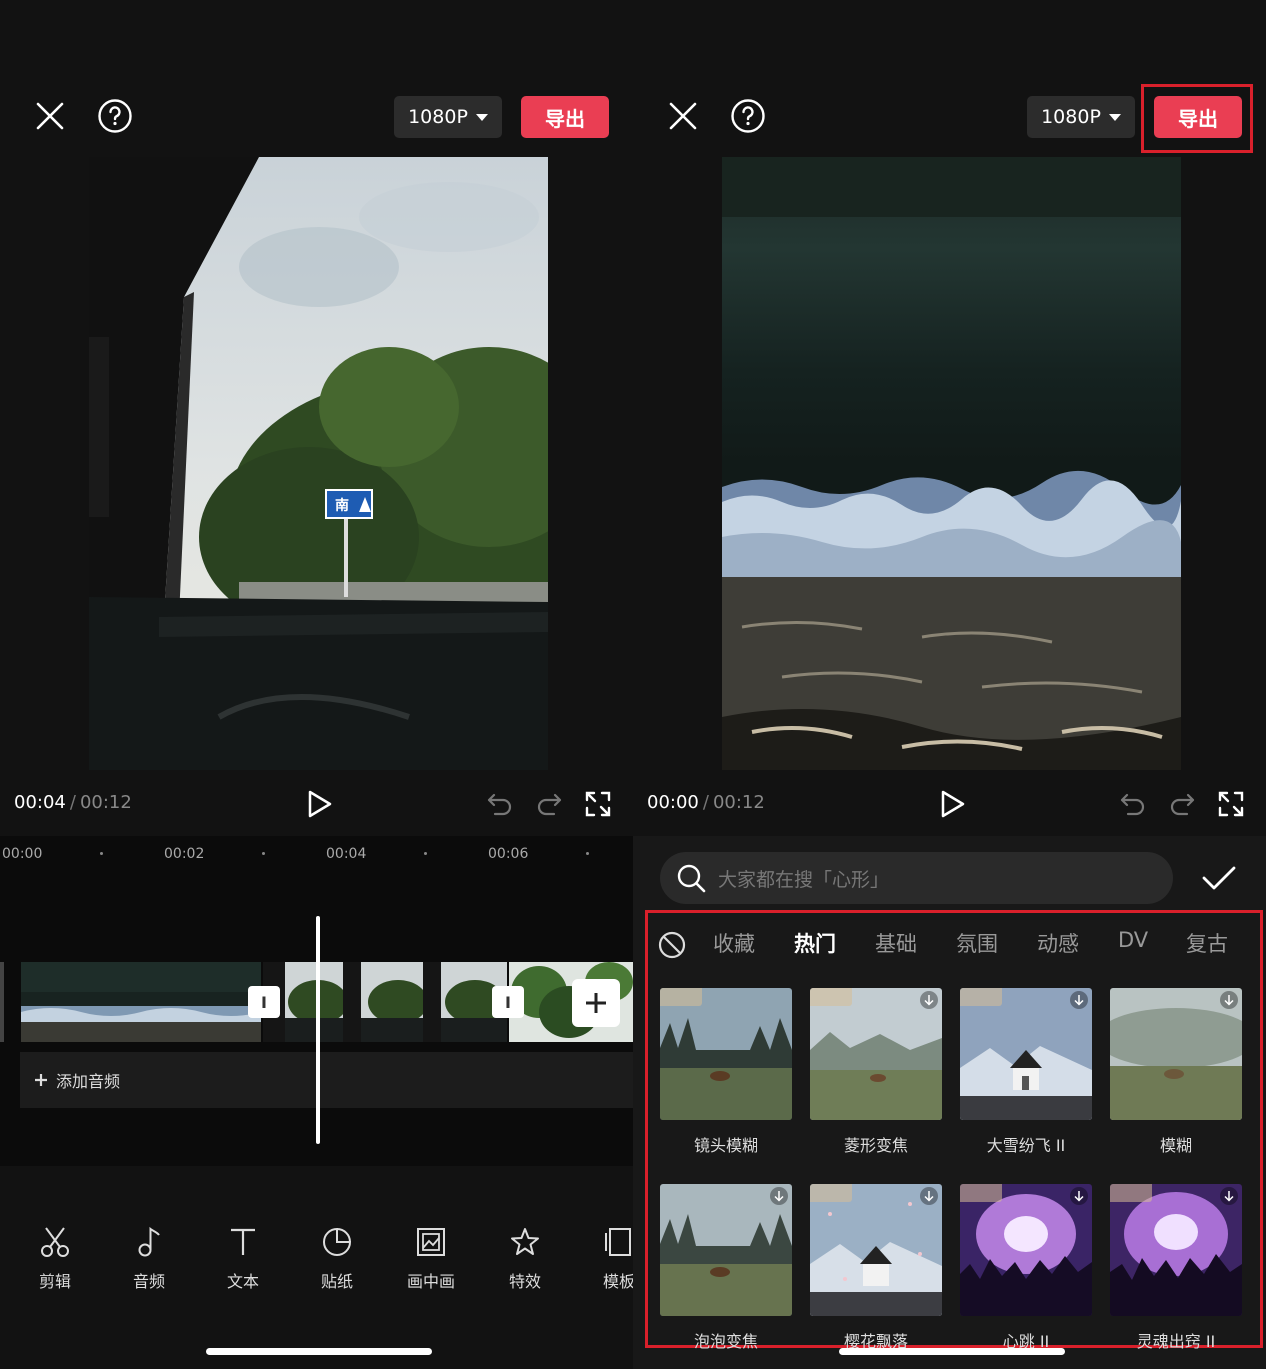  Describe the element at coordinates (1176, 1341) in the screenshot. I see `effect-name: 灵魂出窍 II` at that location.